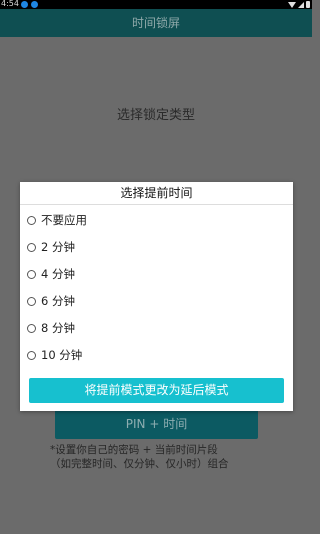 This screenshot has height=534, width=320. What do you see at coordinates (10, 4) in the screenshot?
I see `status-time: 4:54` at bounding box center [10, 4].